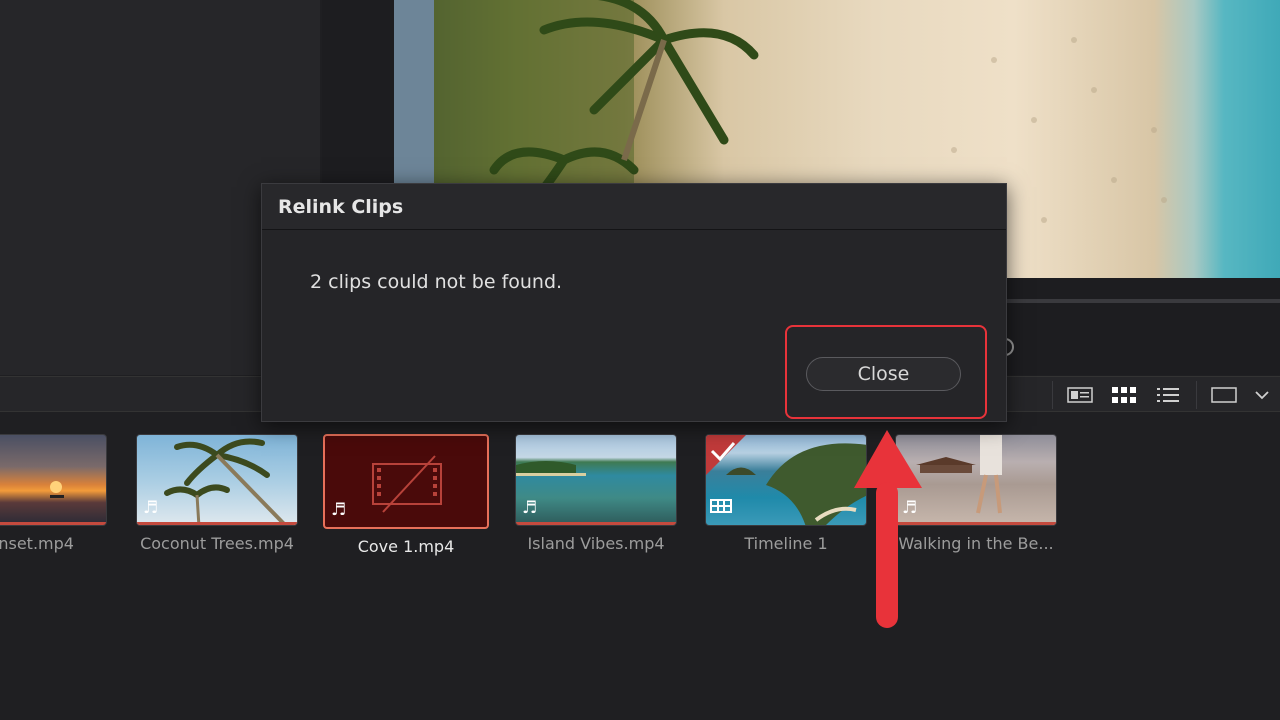  What do you see at coordinates (217, 543) in the screenshot?
I see `clip-name: Coconut Trees.mp4` at bounding box center [217, 543].